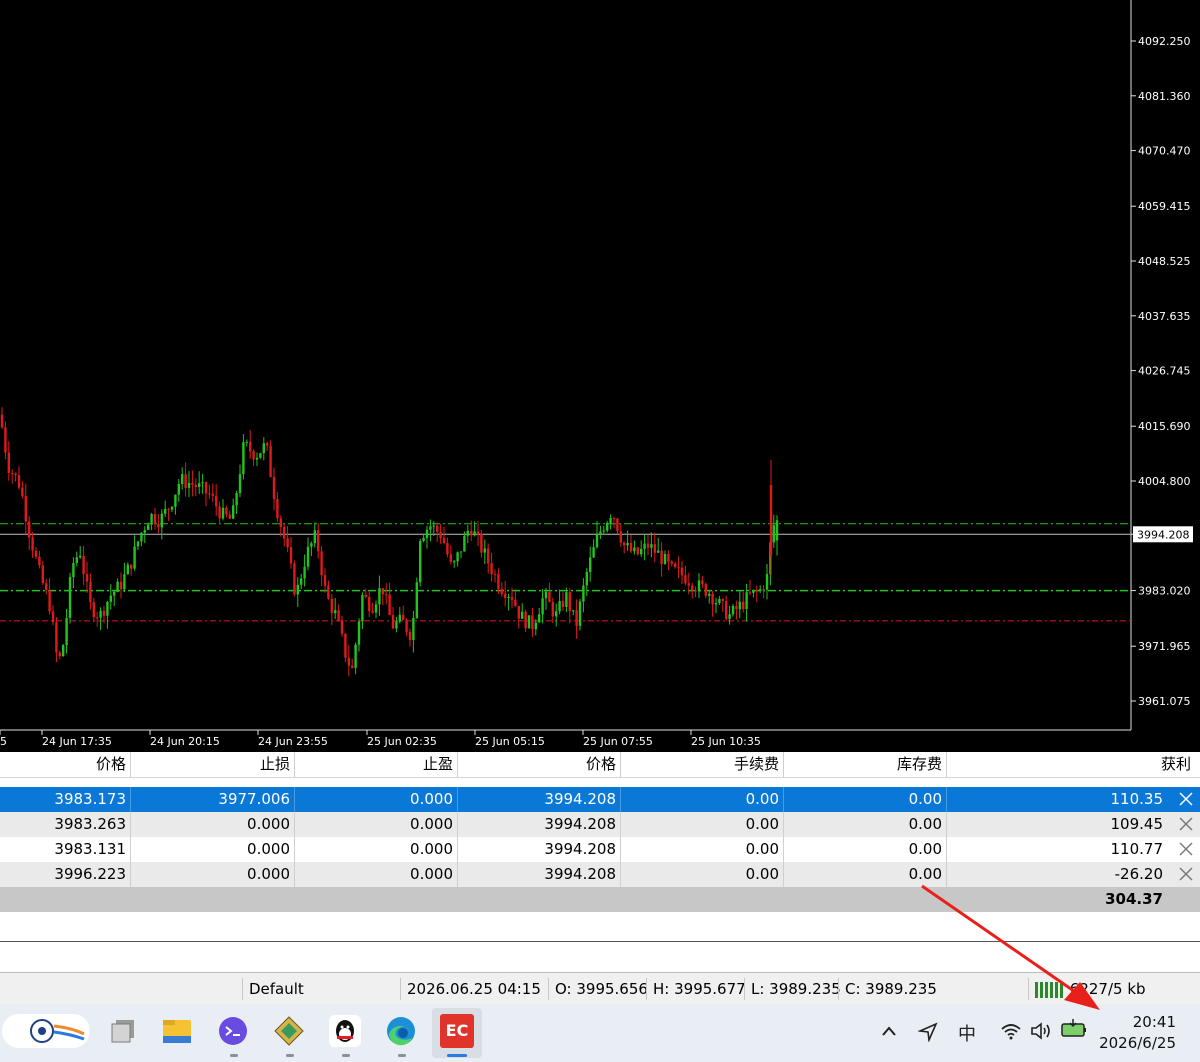 This screenshot has width=1200, height=1062. What do you see at coordinates (702, 764) in the screenshot?
I see `column-header-commission: 手续费` at bounding box center [702, 764].